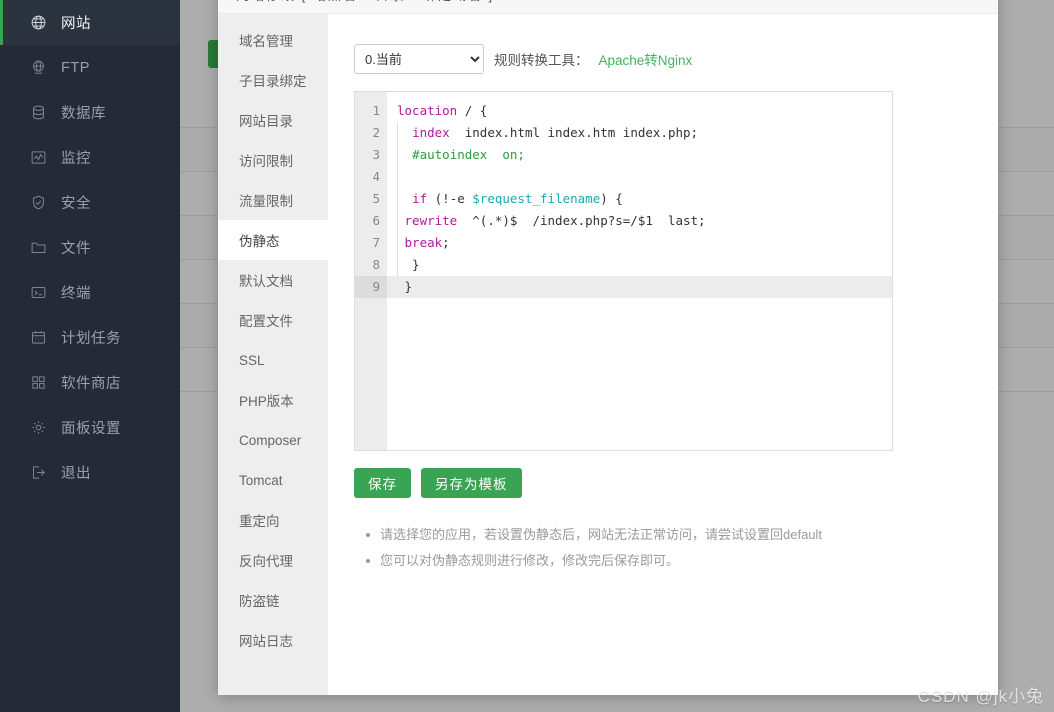  What do you see at coordinates (639, 243) in the screenshot?
I see `code-line: break;` at bounding box center [639, 243].